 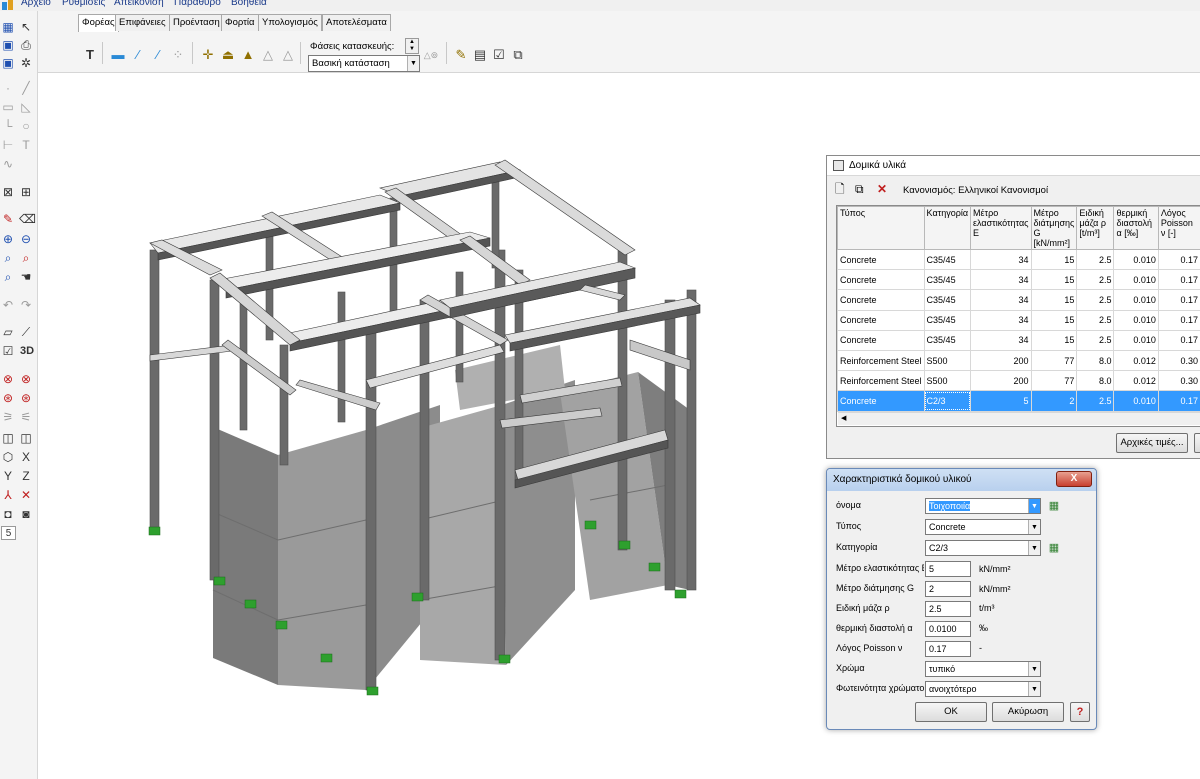 I want to click on l-shape-icon: └, so click(x=8, y=126).